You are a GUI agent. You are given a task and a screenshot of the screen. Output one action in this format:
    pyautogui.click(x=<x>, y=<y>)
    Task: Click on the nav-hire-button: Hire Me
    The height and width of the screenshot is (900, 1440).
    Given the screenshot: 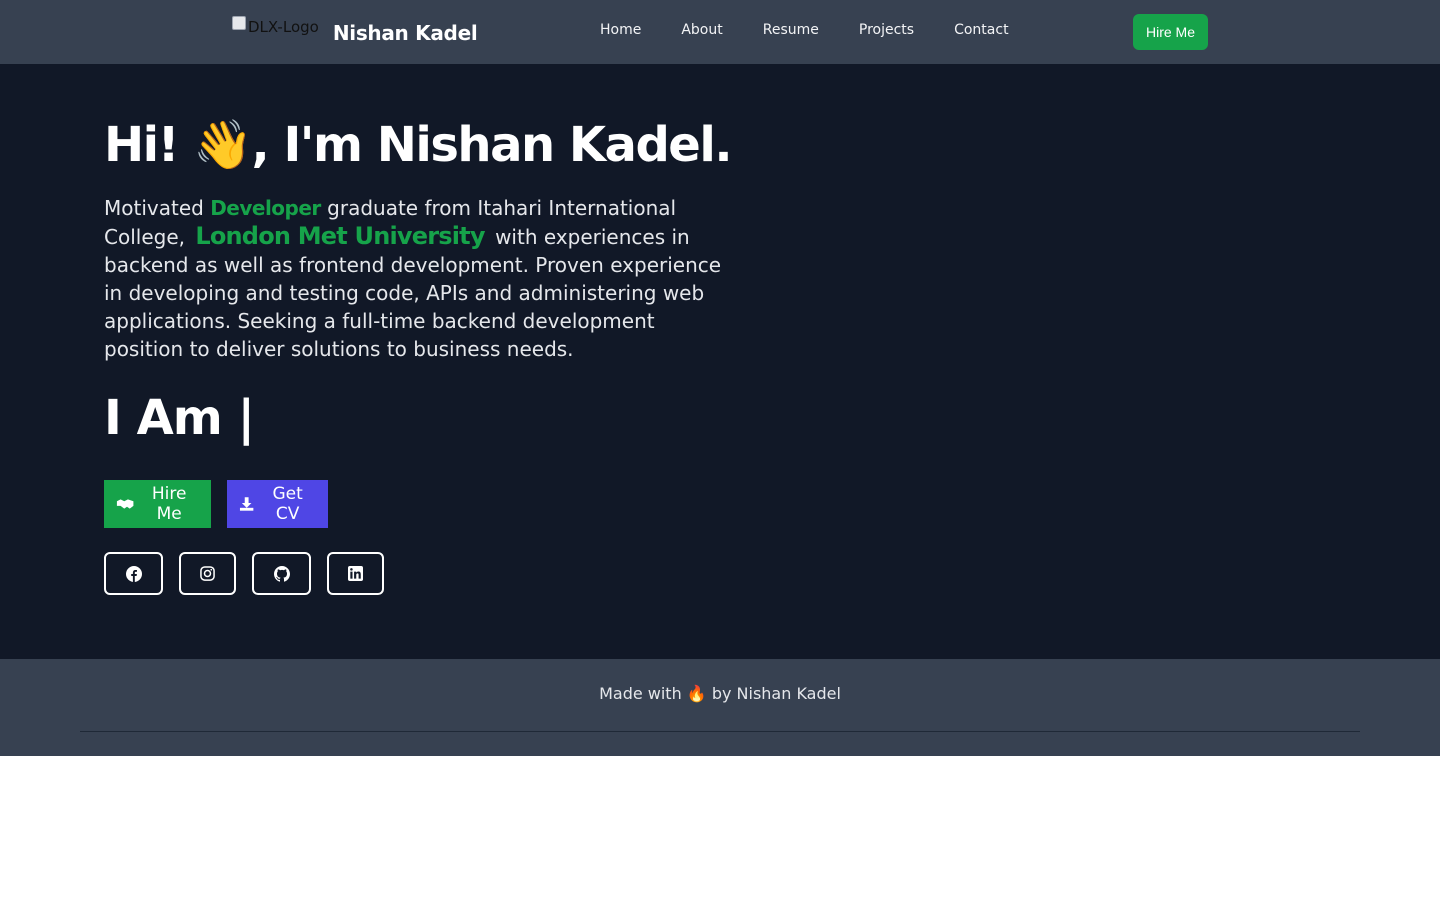 What is the action you would take?
    pyautogui.click(x=1170, y=32)
    